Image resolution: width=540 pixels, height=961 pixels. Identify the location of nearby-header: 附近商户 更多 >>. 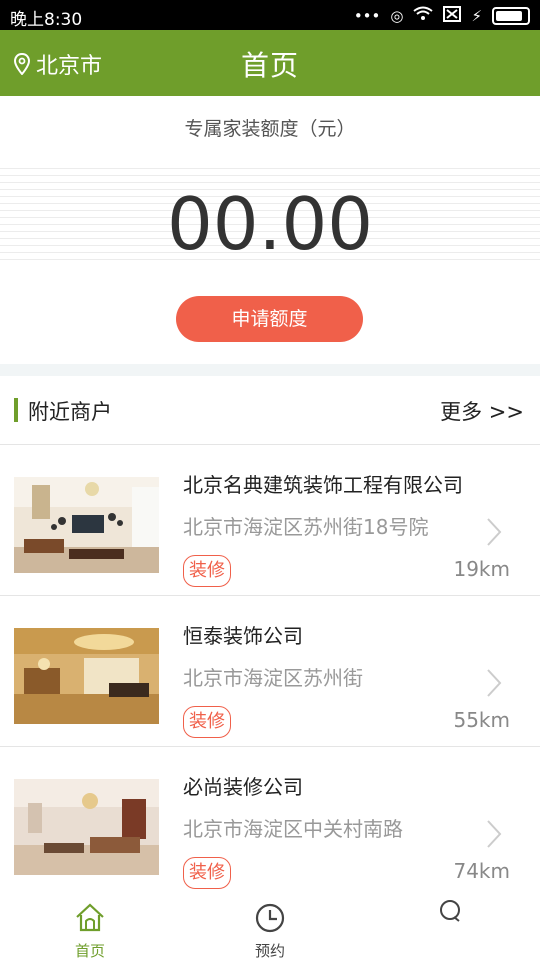
(270, 410).